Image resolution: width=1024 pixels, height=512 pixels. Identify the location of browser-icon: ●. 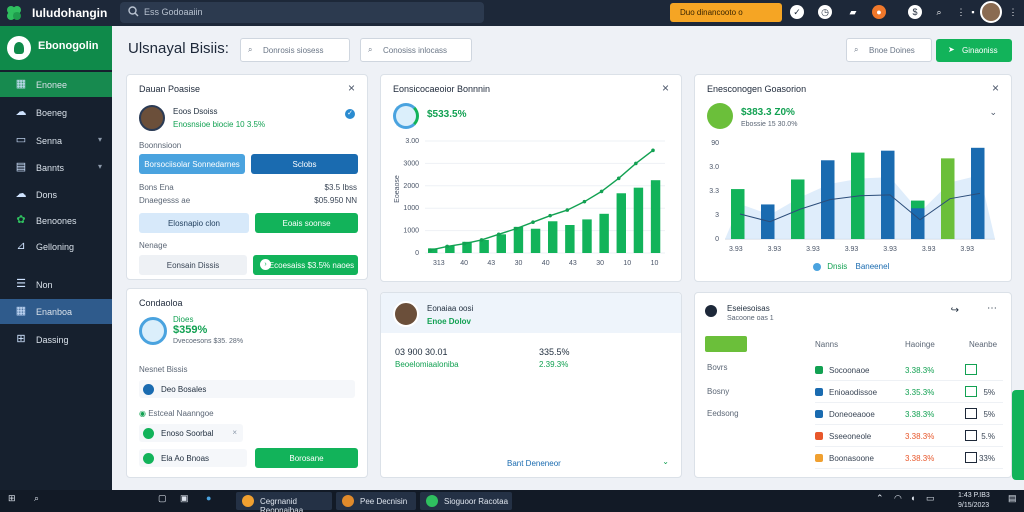
(208, 498).